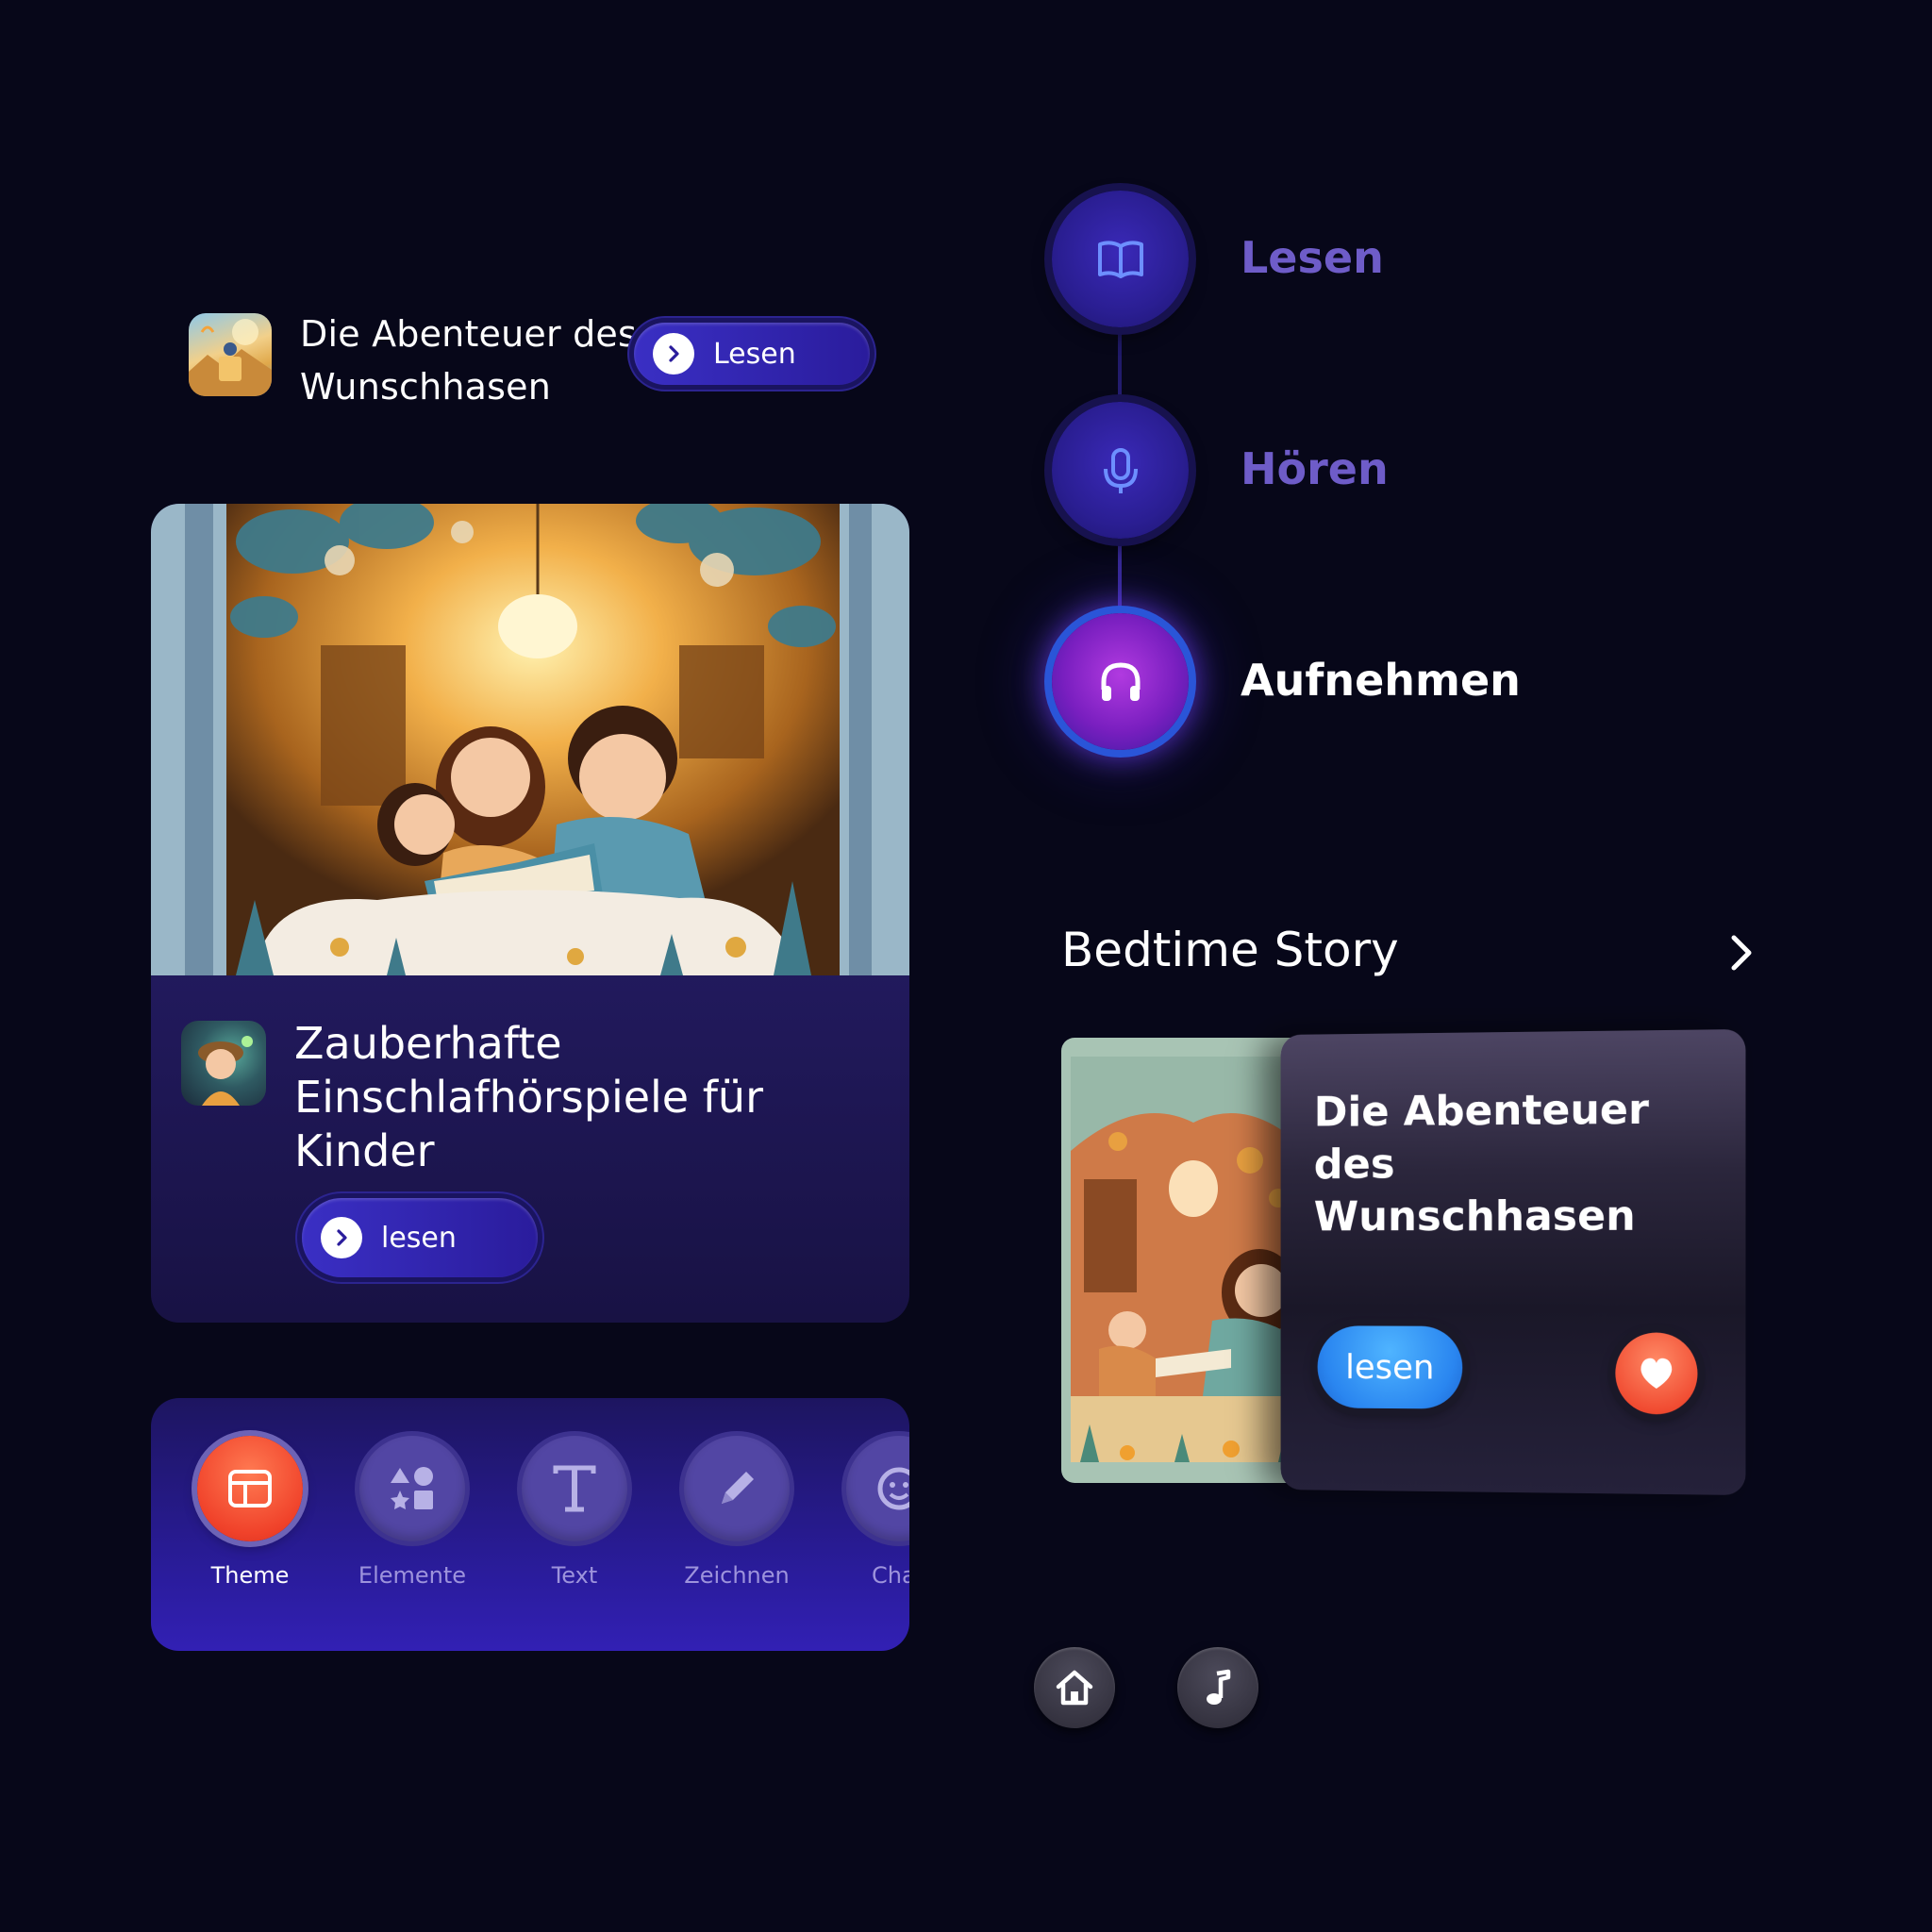 This screenshot has height=1932, width=1932. Describe the element at coordinates (1120, 681) in the screenshot. I see `headphones-icon` at that location.